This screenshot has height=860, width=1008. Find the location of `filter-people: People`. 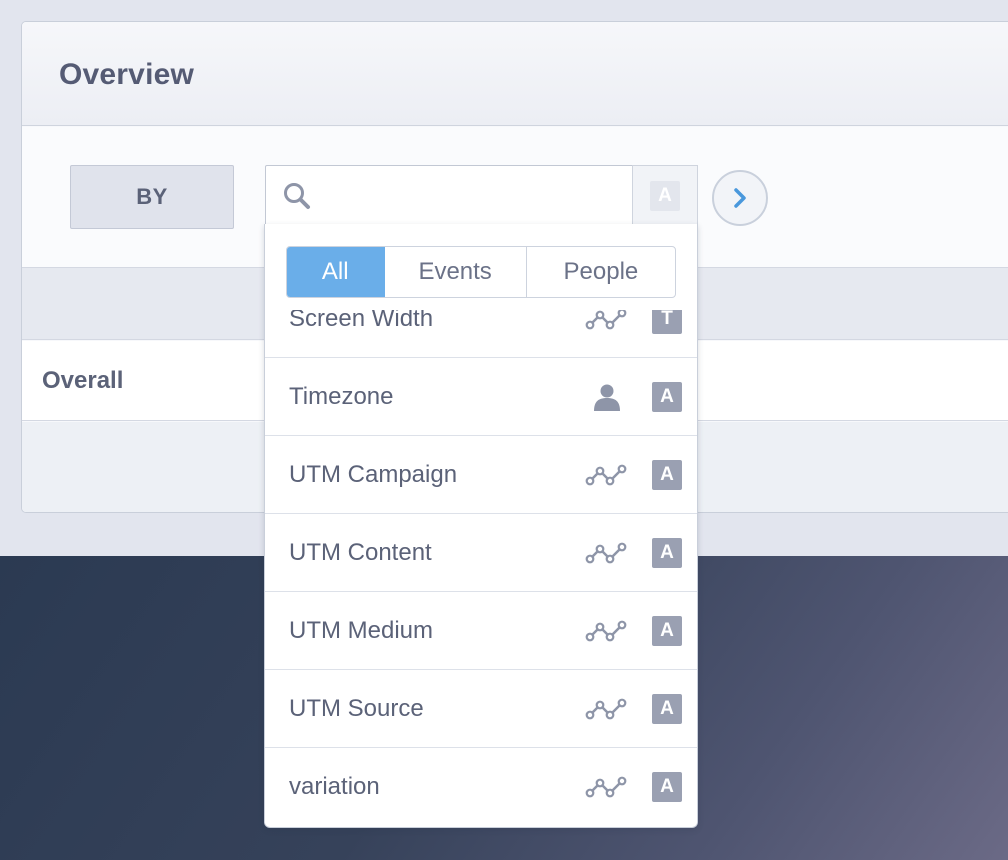

filter-people: People is located at coordinates (601, 272).